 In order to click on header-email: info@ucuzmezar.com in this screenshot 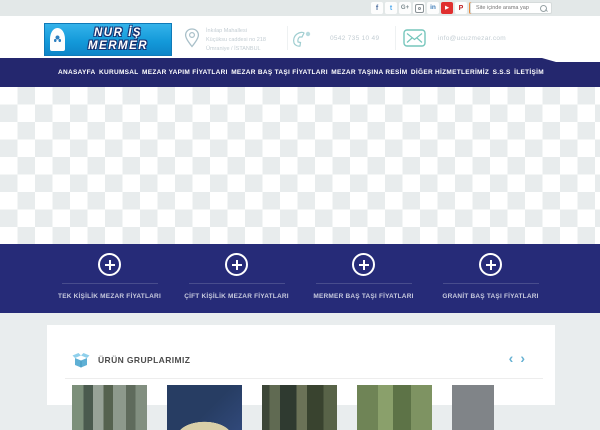, I will do `click(472, 38)`.